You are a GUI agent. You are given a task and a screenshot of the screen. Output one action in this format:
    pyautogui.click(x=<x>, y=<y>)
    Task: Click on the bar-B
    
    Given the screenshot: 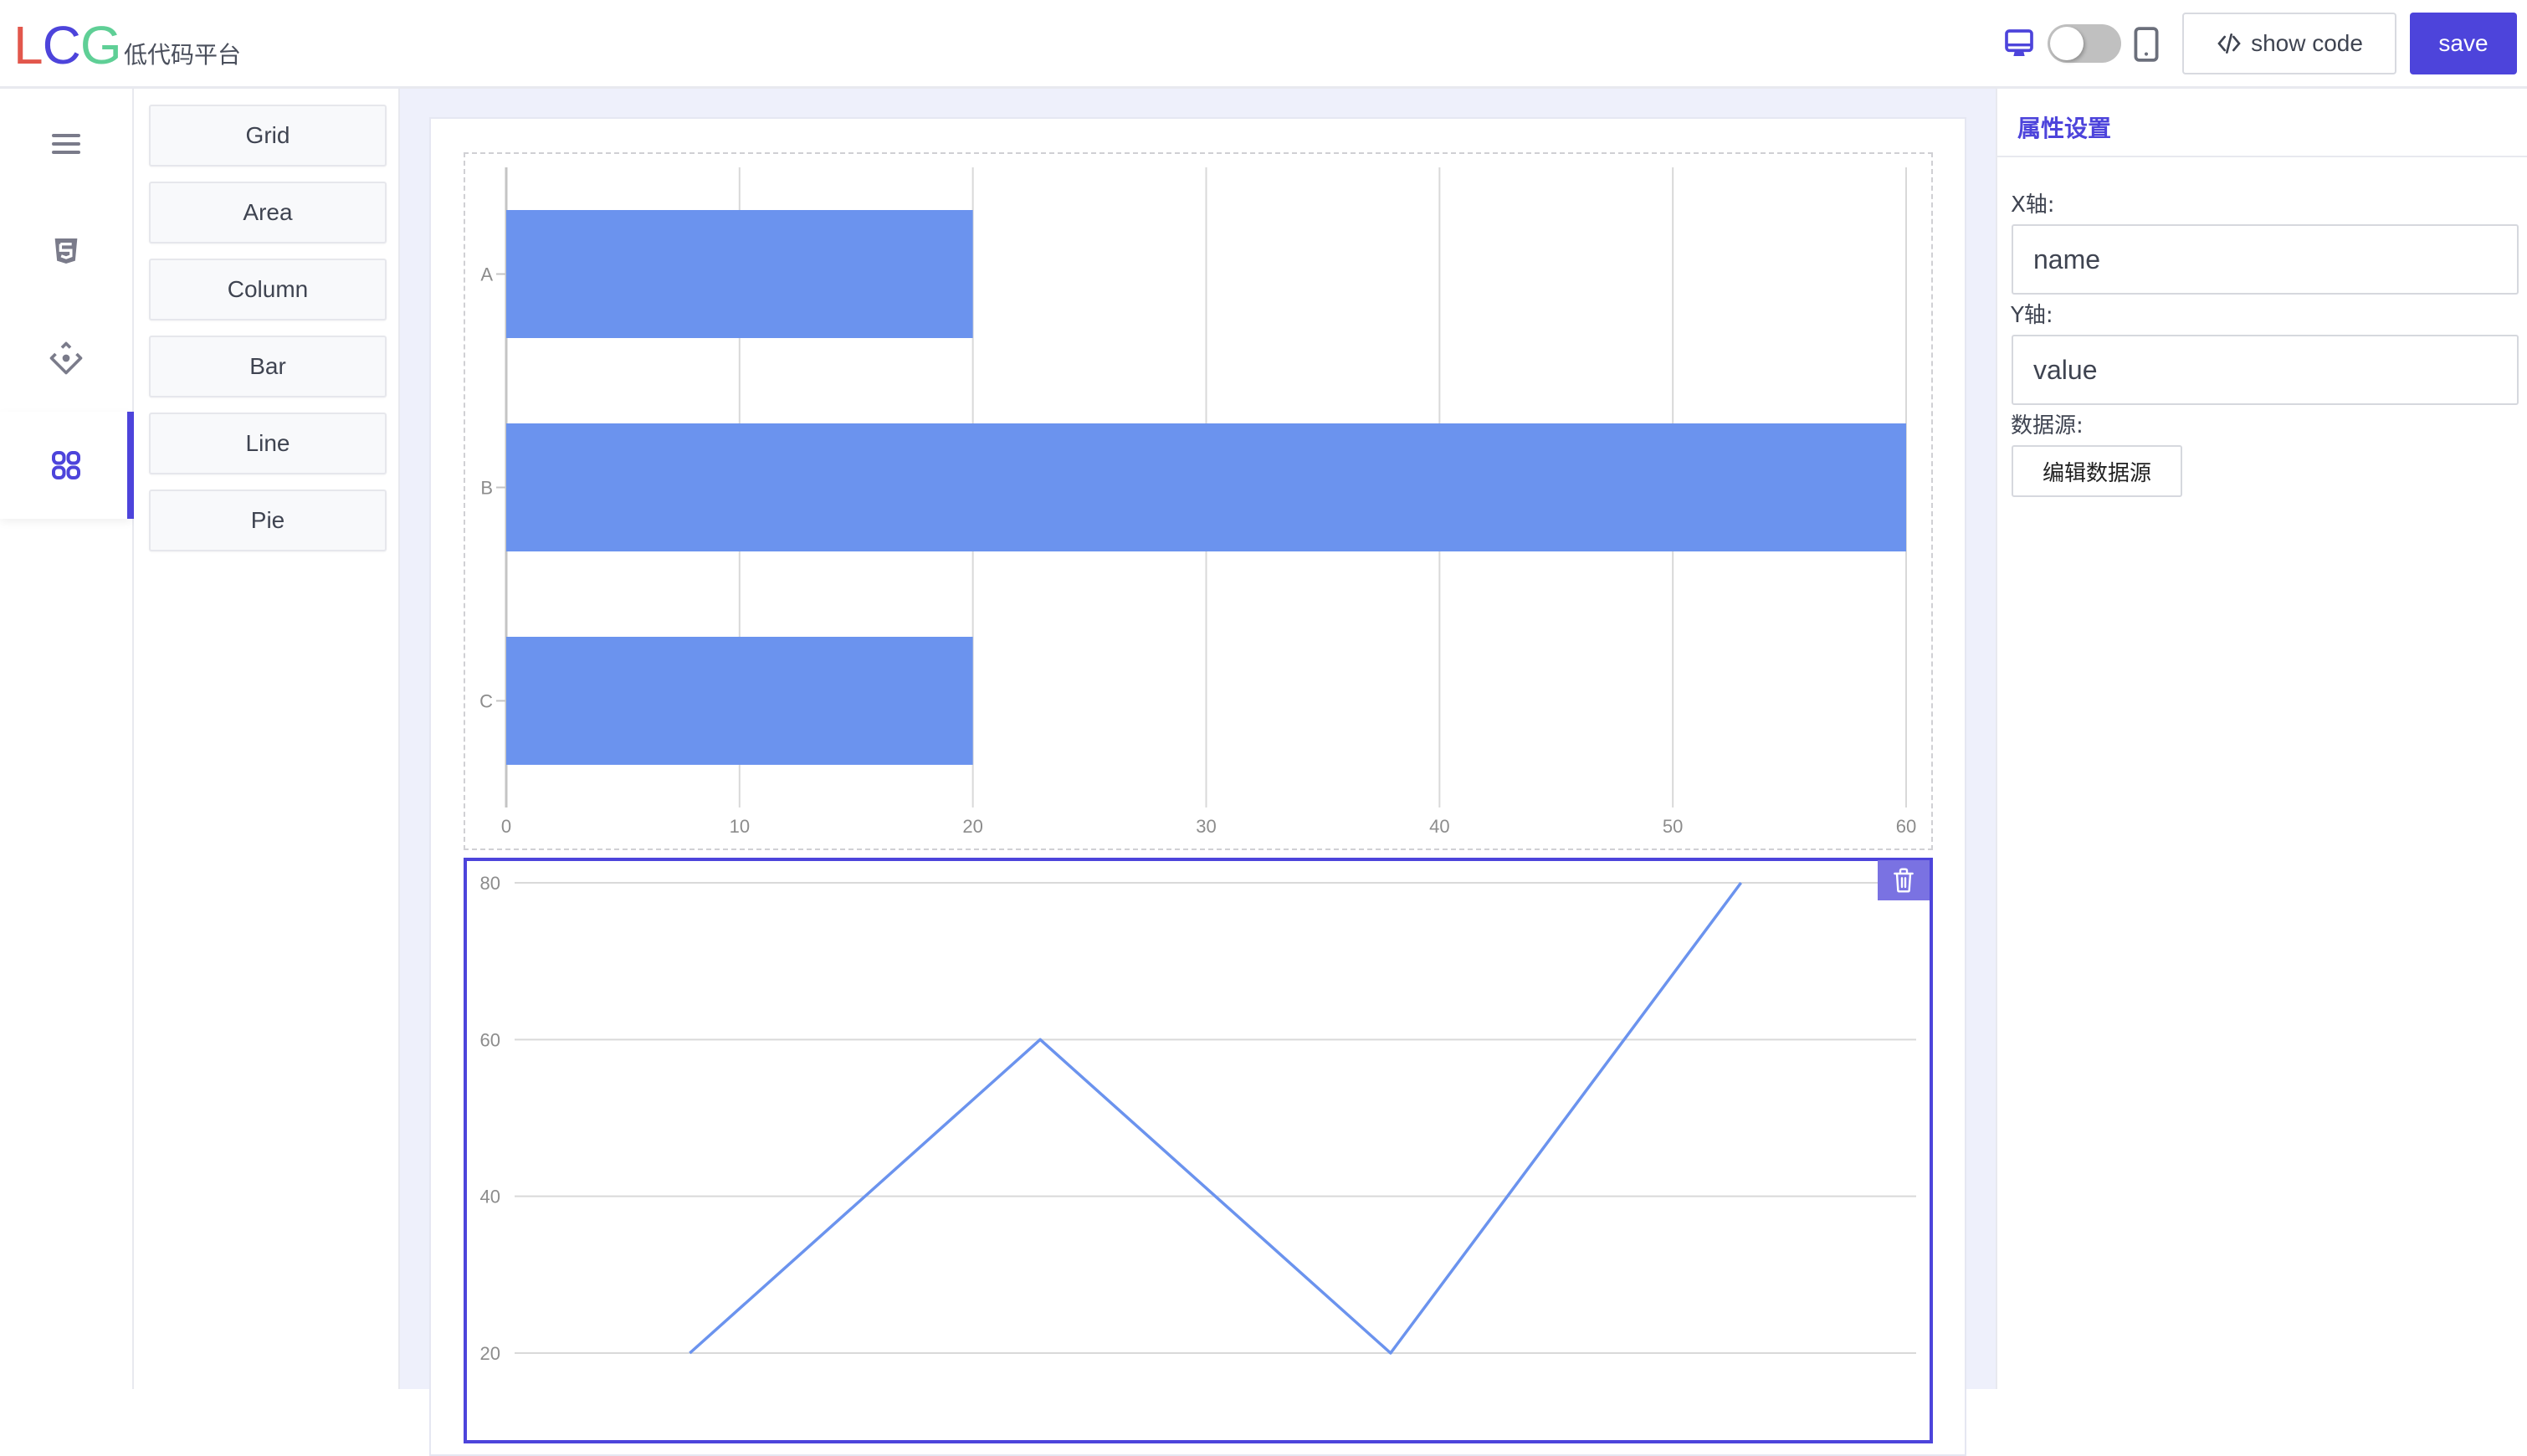 What is the action you would take?
    pyautogui.click(x=1206, y=487)
    